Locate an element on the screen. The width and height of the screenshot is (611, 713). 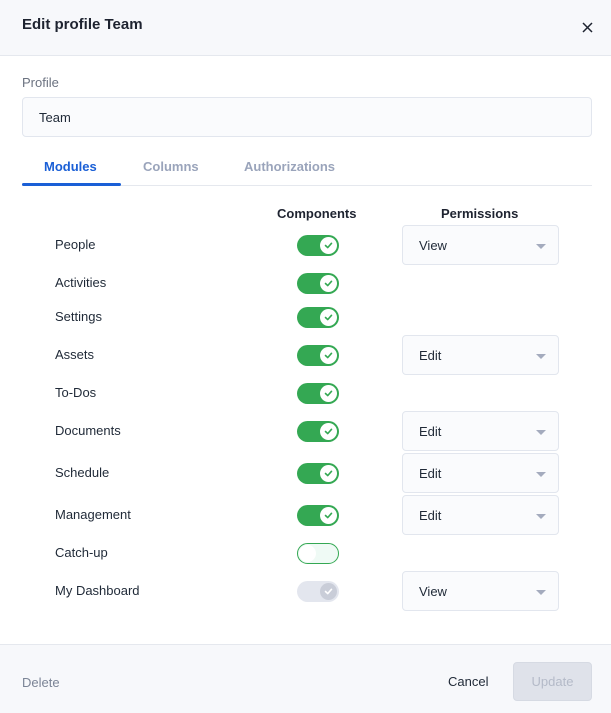
module-name: Documents is located at coordinates (88, 430).